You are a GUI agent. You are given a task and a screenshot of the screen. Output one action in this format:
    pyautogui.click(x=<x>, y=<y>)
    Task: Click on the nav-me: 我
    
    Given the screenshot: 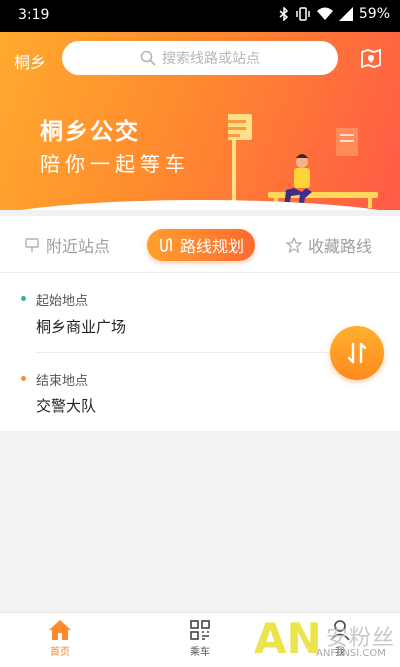 What is the action you would take?
    pyautogui.click(x=340, y=638)
    